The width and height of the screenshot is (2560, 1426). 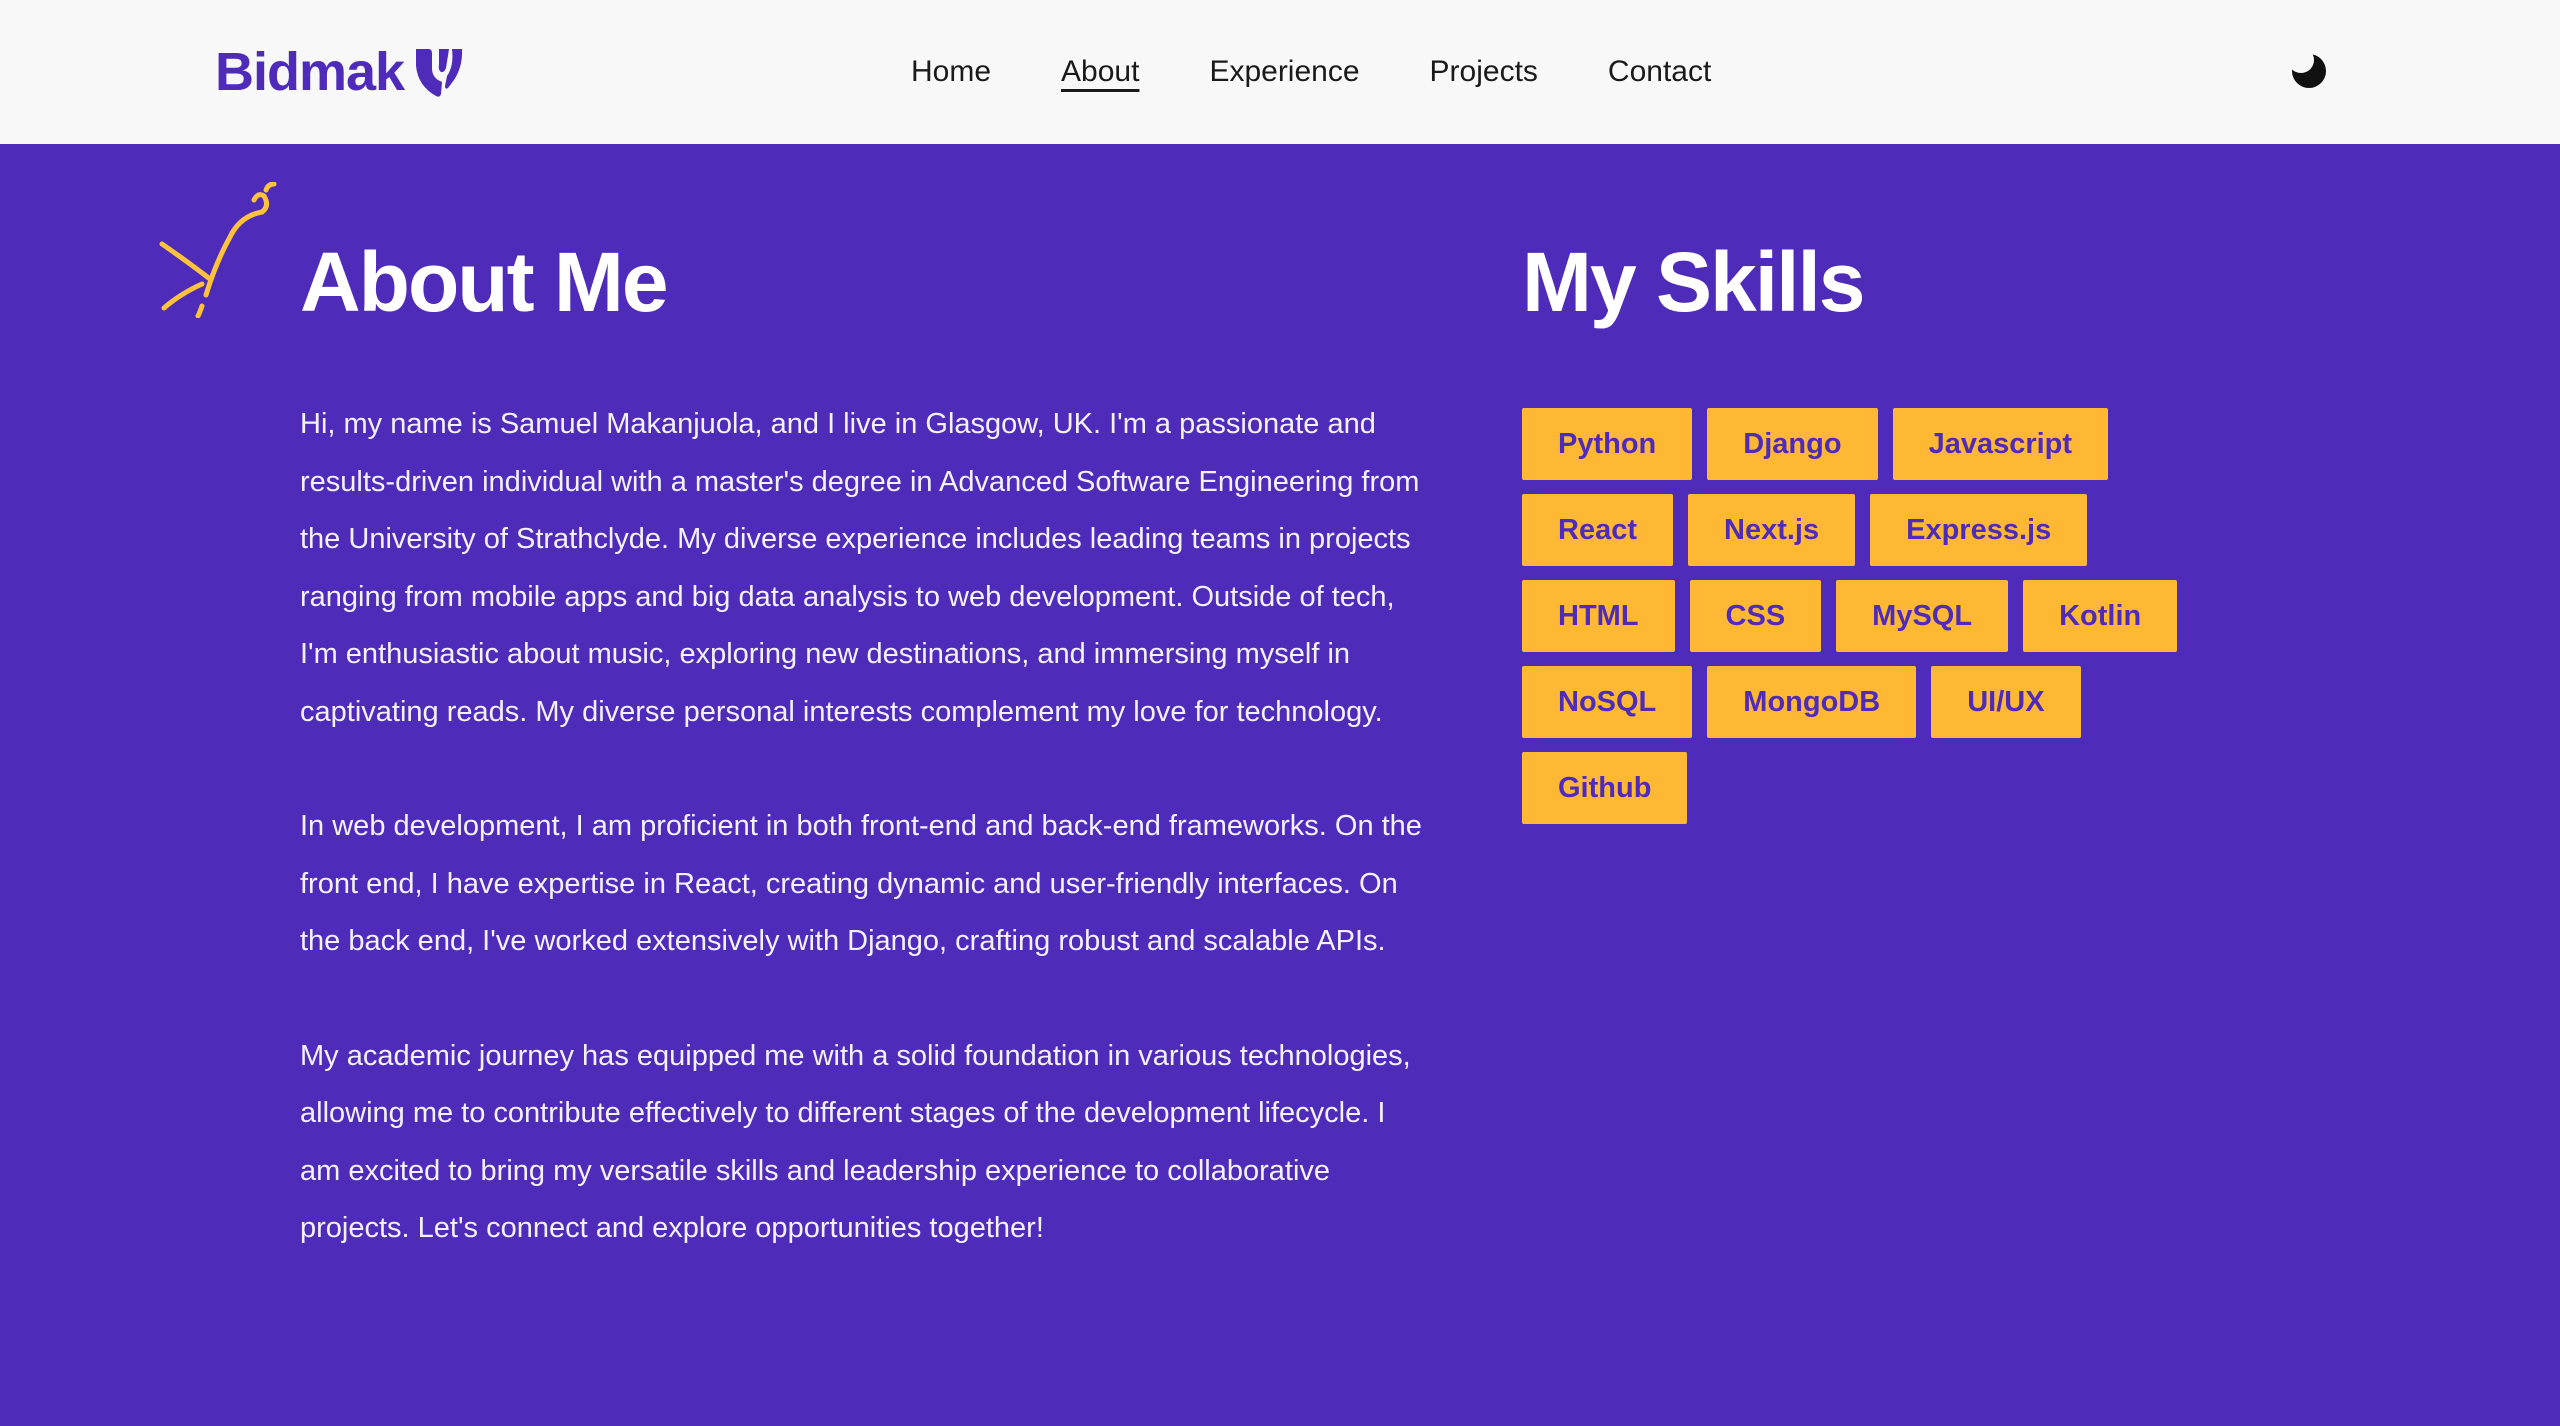 I want to click on nav-item-about: About, so click(x=1100, y=72).